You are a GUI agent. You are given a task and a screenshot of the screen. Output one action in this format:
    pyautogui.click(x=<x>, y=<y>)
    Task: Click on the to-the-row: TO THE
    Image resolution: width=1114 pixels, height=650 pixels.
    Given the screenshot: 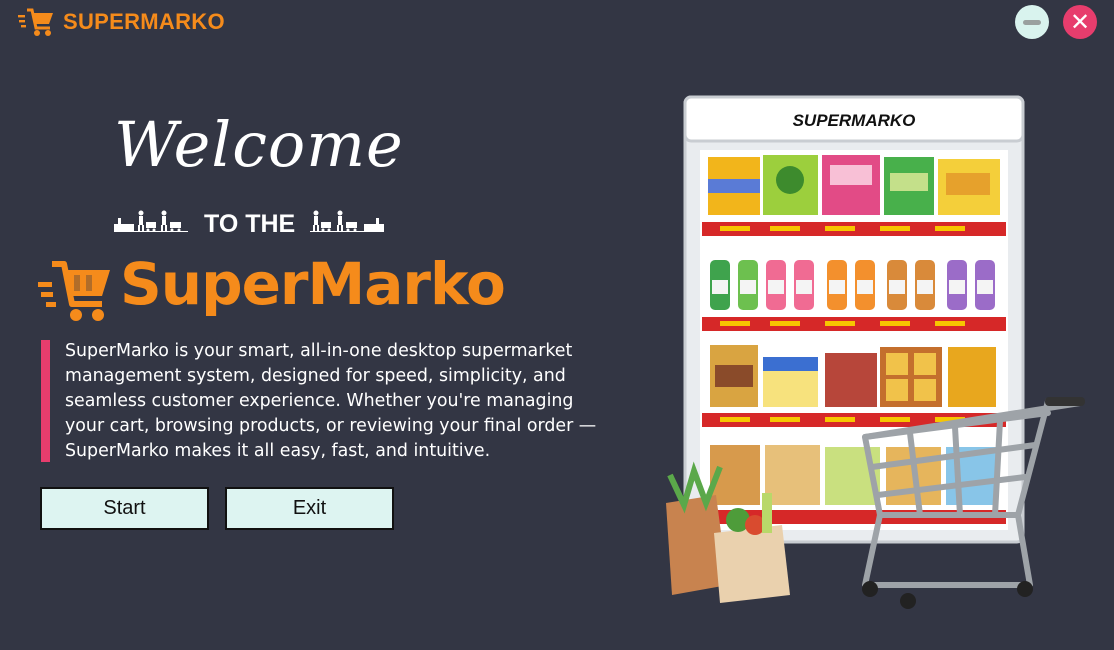 What is the action you would take?
    pyautogui.click(x=254, y=226)
    